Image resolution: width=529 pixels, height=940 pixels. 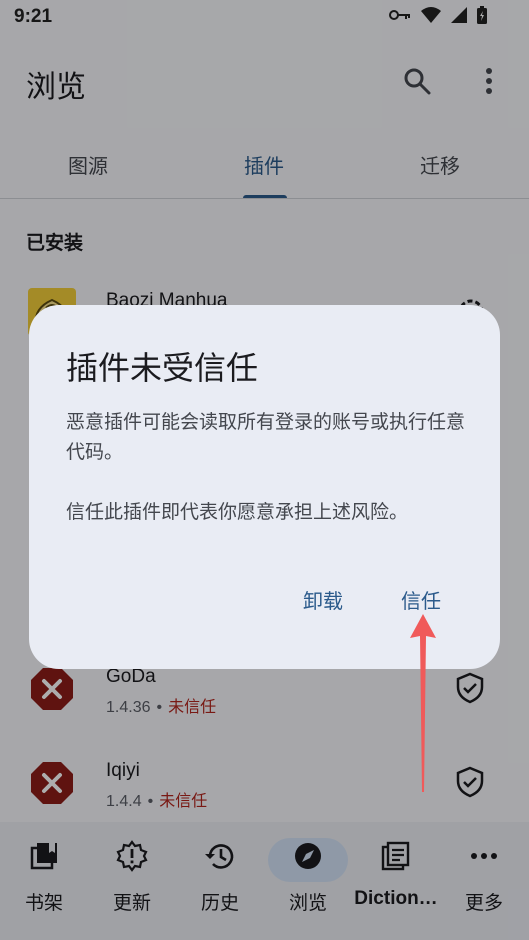 I want to click on annotation-arrow-icon, so click(x=423, y=703).